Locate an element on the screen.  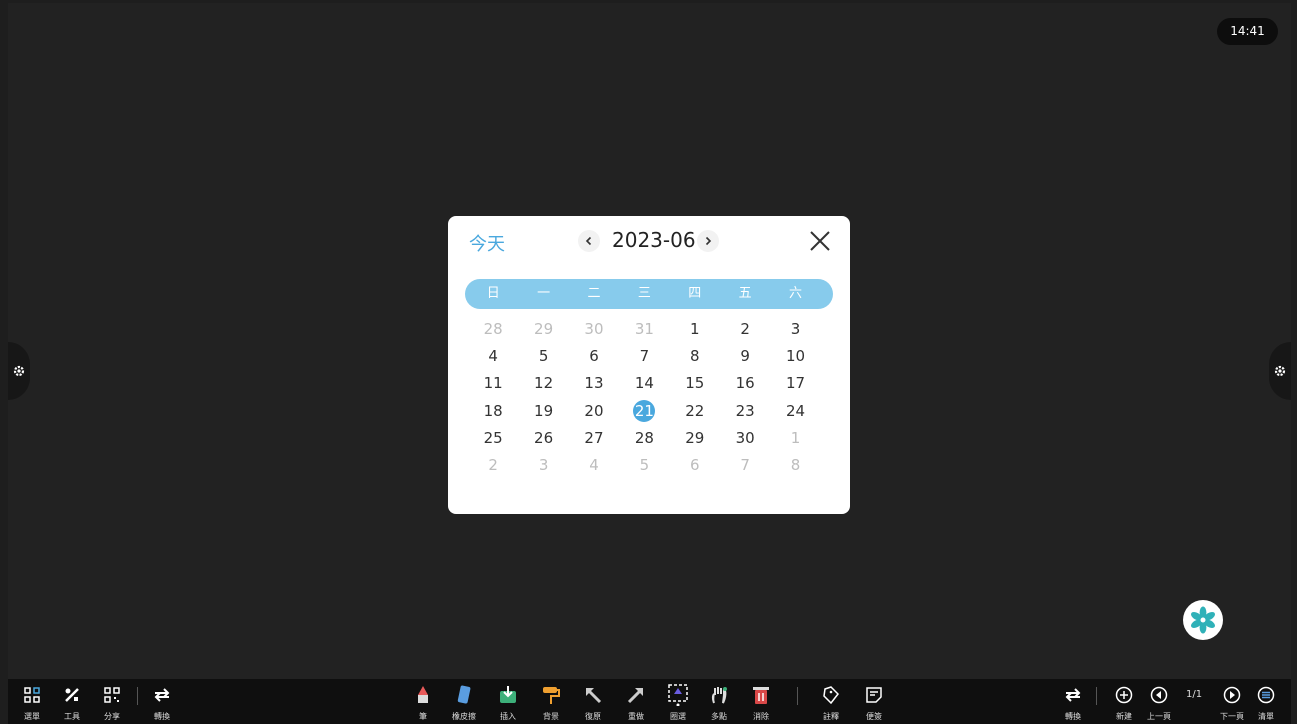
day-label: 24 is located at coordinates (795, 410).